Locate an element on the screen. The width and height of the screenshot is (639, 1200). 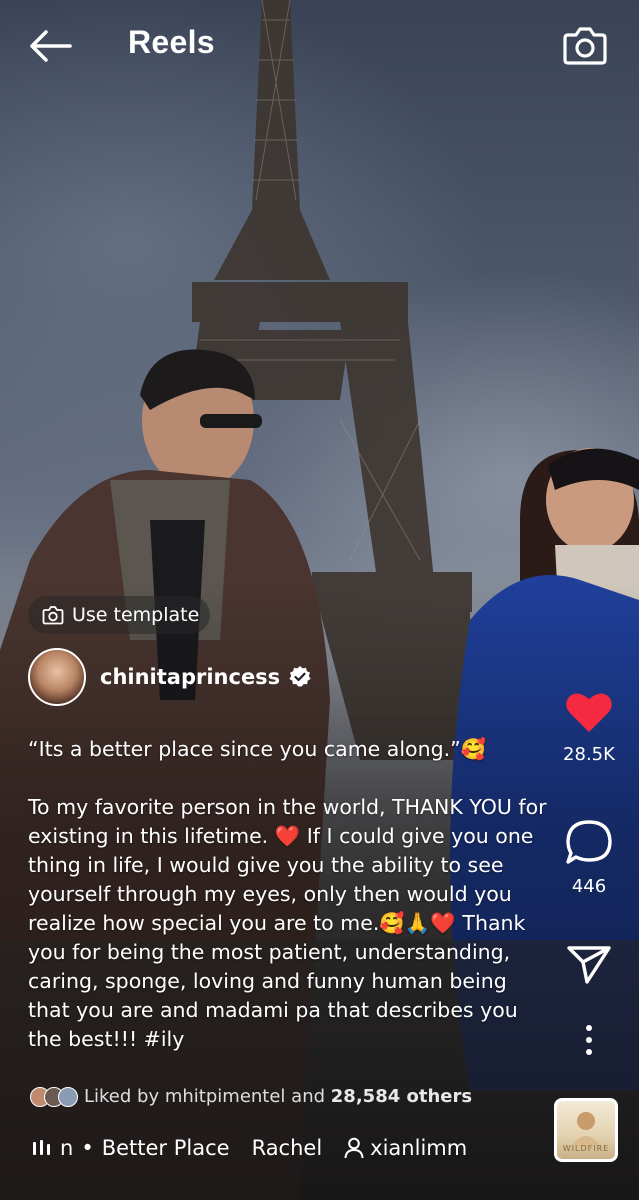
audio-album-art: WILDFIRE is located at coordinates (586, 1130).